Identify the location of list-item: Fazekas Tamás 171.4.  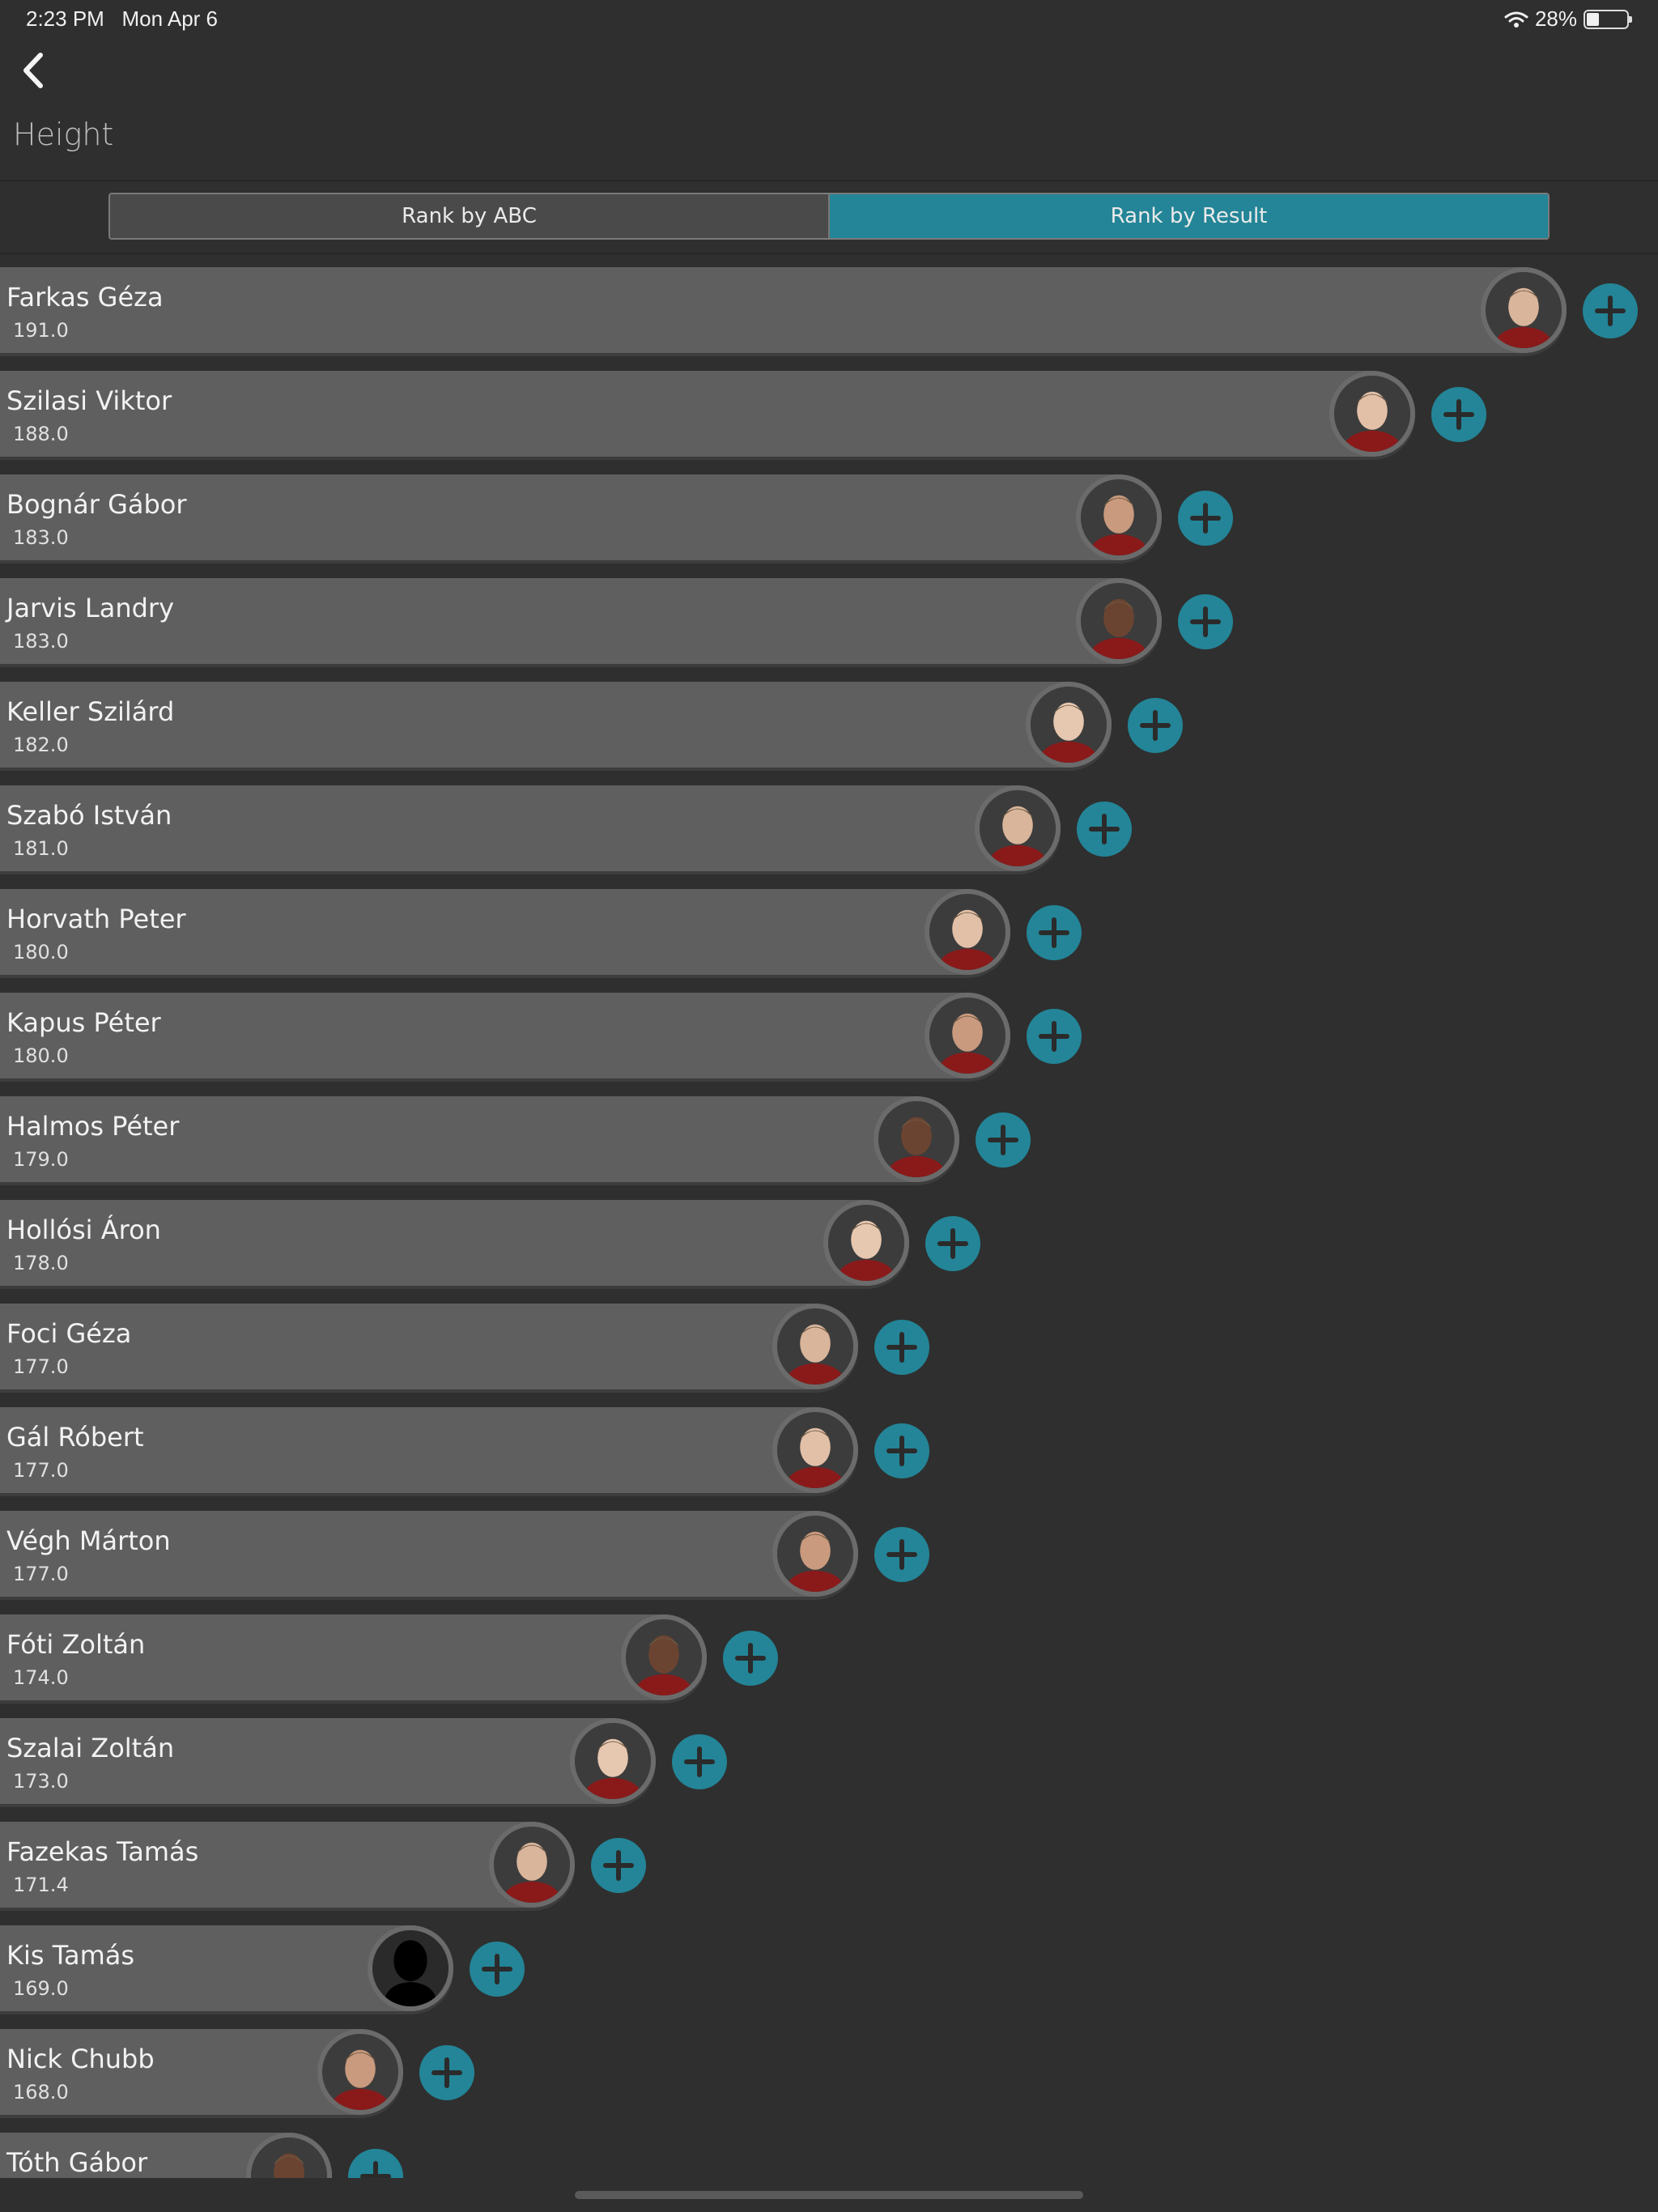
(829, 1865).